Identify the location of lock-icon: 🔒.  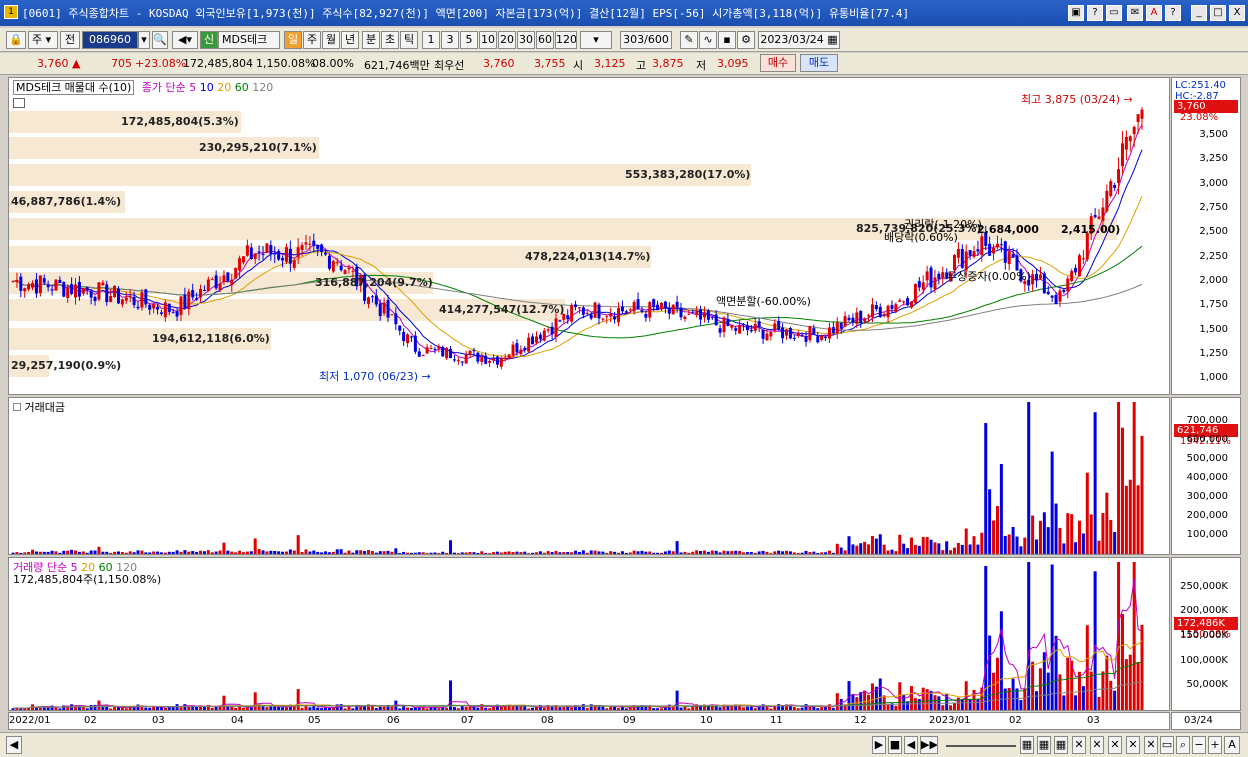
(16, 40).